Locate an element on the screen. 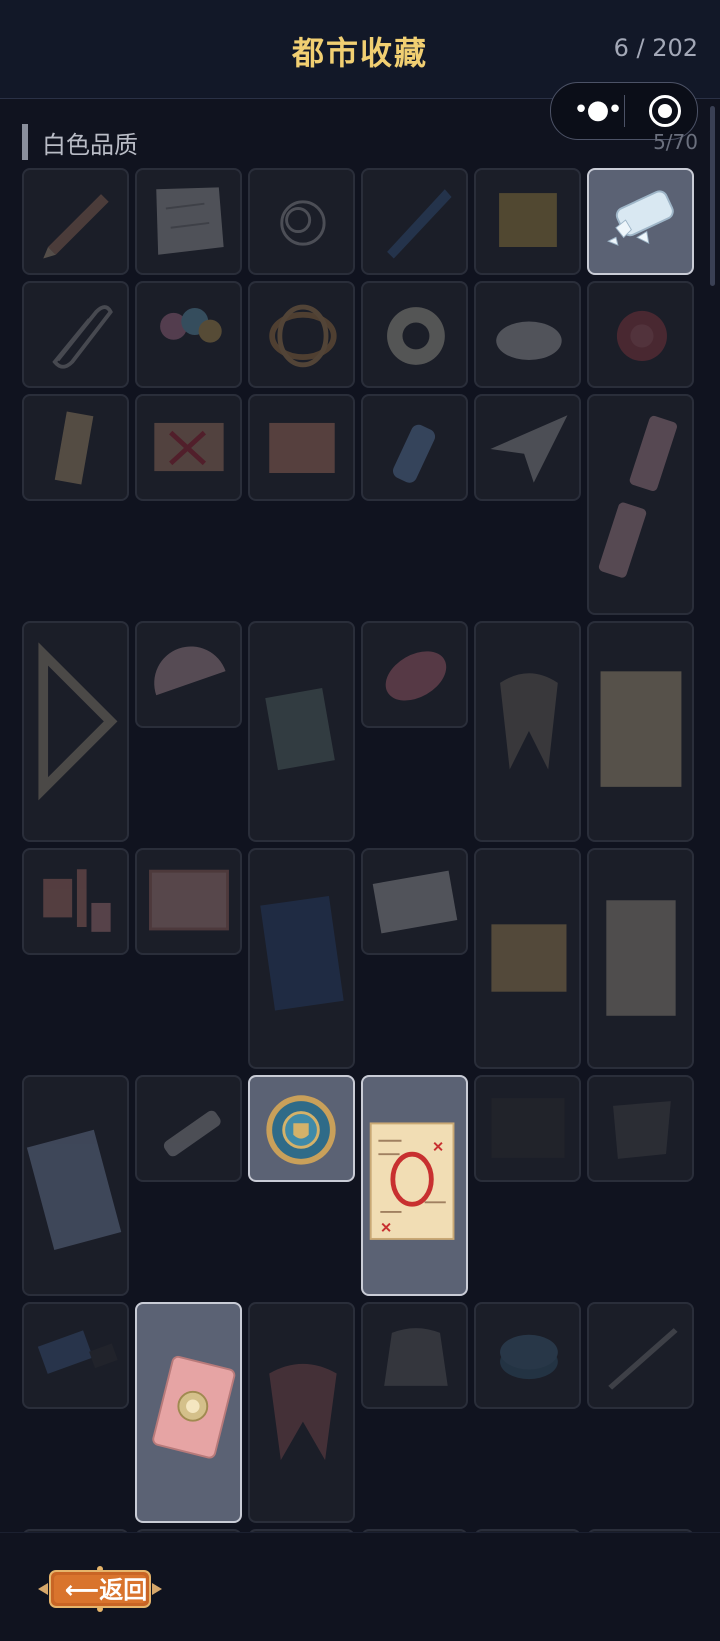  blue-book-icon is located at coordinates (302, 953).